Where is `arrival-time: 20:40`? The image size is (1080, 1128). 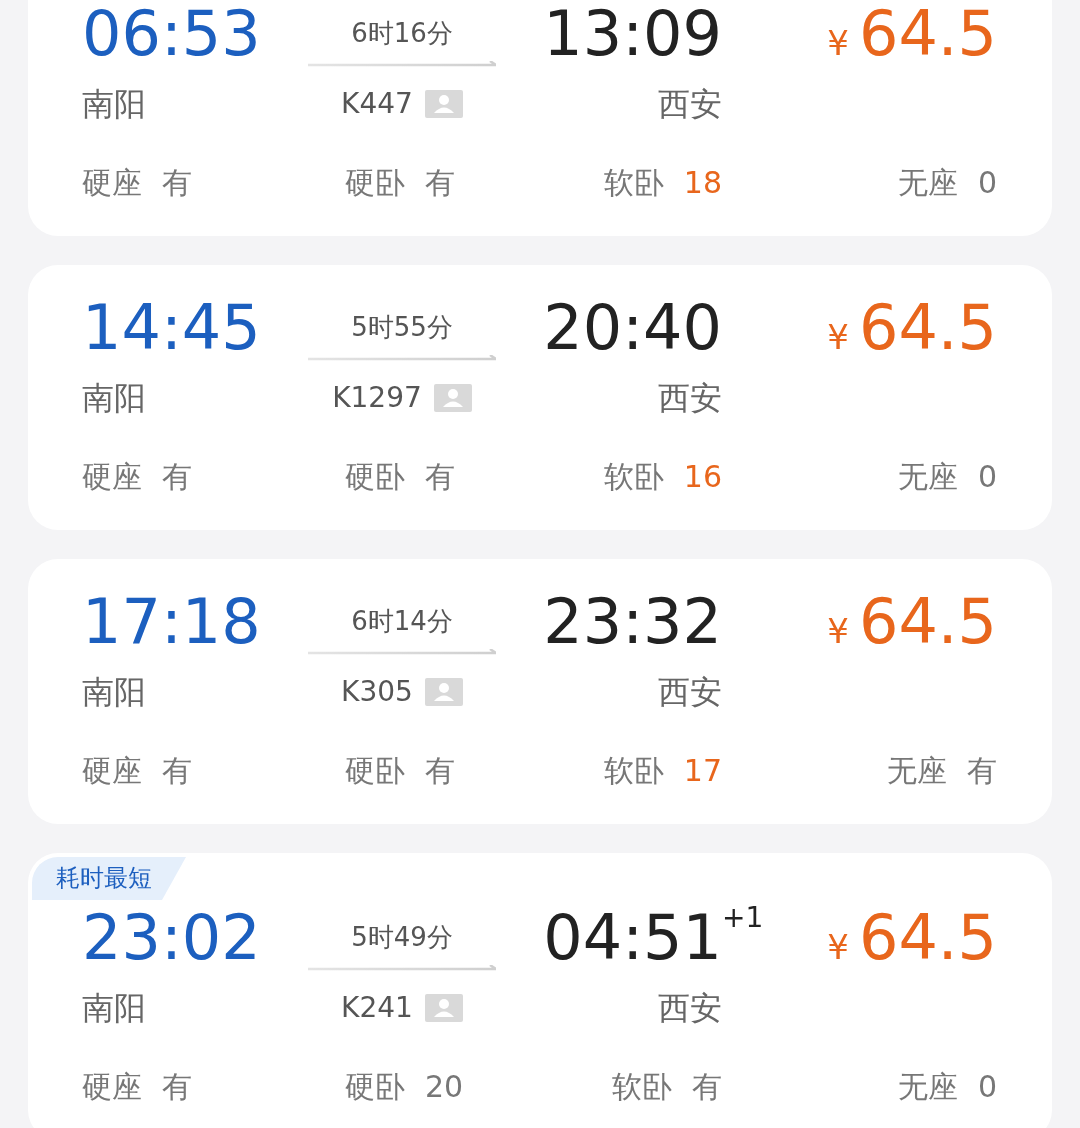 arrival-time: 20:40 is located at coordinates (632, 328).